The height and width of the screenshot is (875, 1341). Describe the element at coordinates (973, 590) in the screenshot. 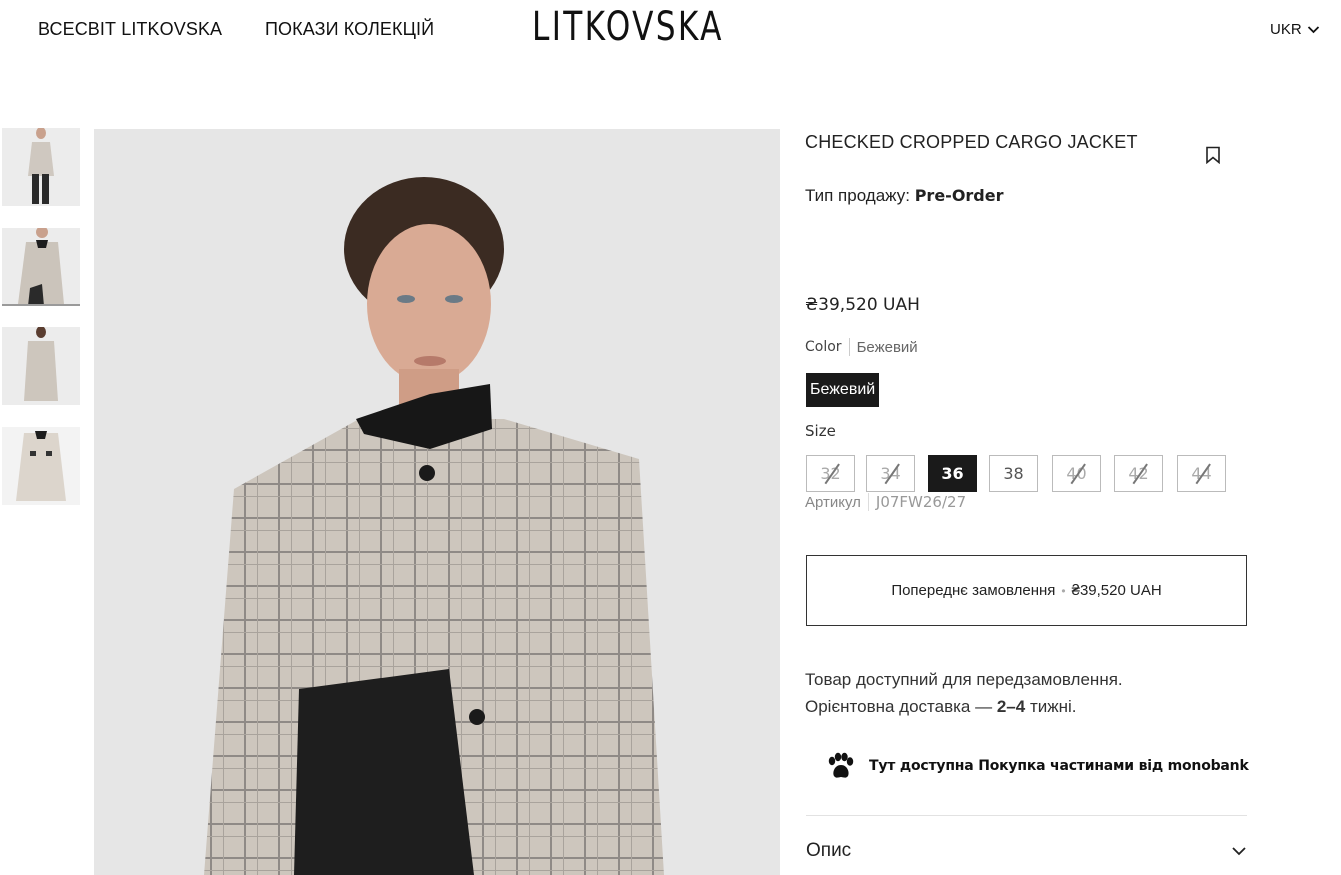

I see `preorder-button-label: Попереднє замовлення` at that location.